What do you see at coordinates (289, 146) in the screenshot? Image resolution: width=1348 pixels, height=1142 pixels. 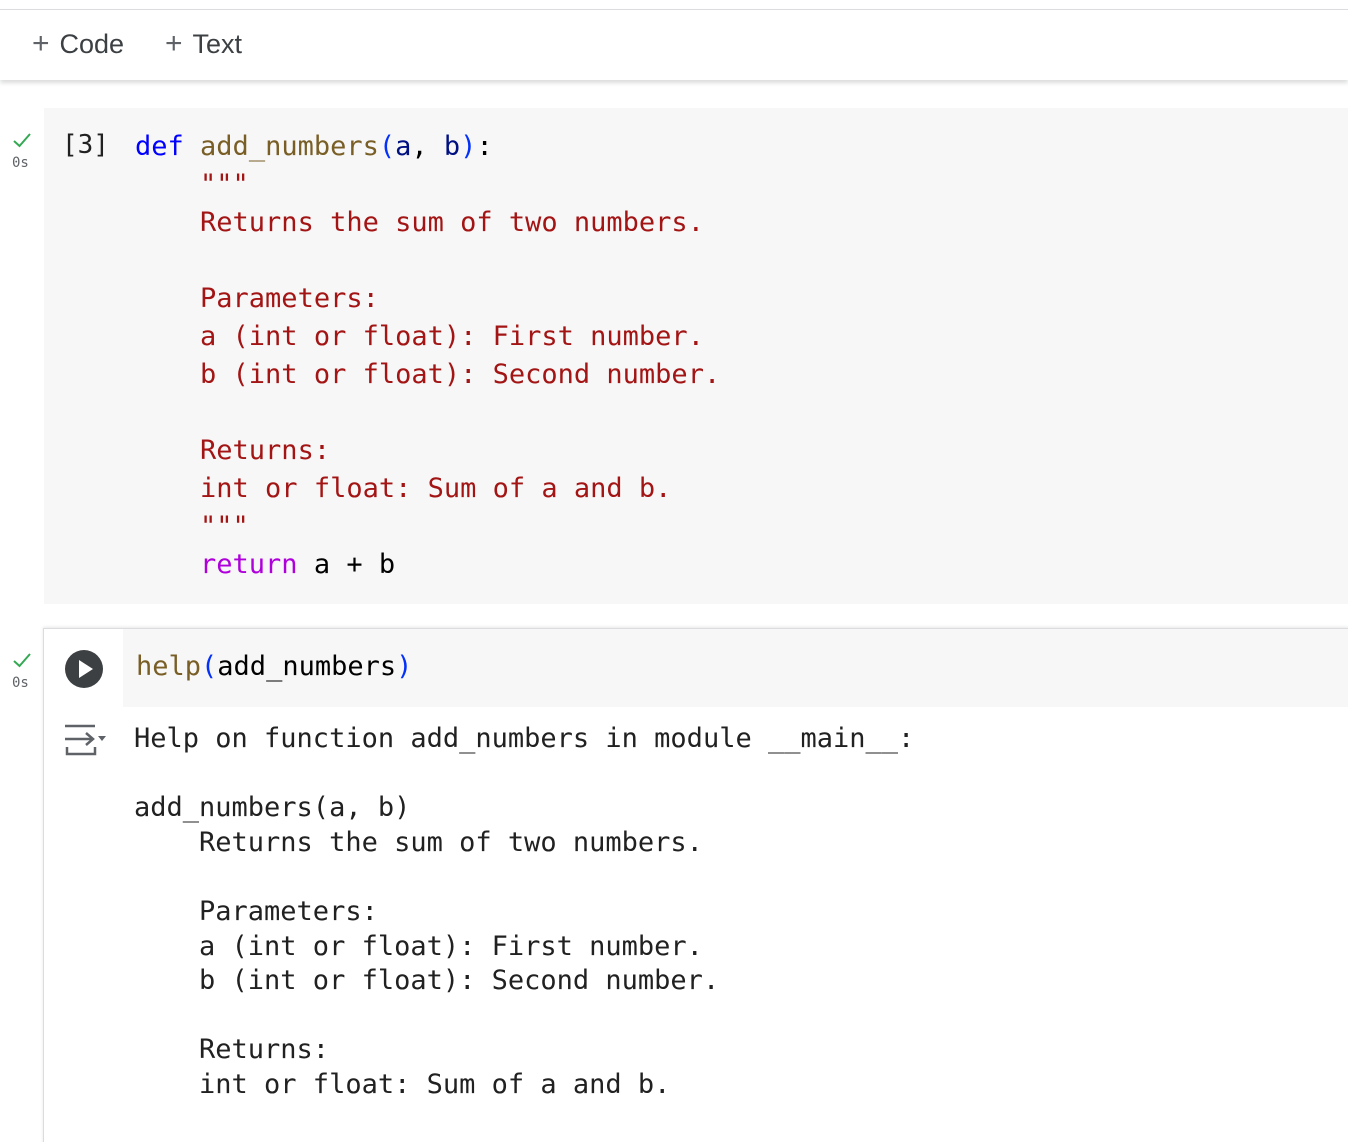 I see `function-name: add_numbers` at bounding box center [289, 146].